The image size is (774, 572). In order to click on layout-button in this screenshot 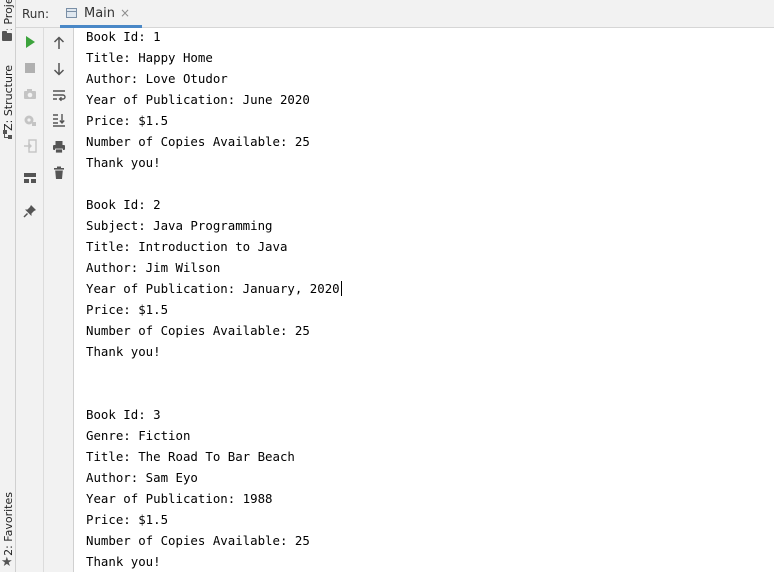, I will do `click(29, 178)`.